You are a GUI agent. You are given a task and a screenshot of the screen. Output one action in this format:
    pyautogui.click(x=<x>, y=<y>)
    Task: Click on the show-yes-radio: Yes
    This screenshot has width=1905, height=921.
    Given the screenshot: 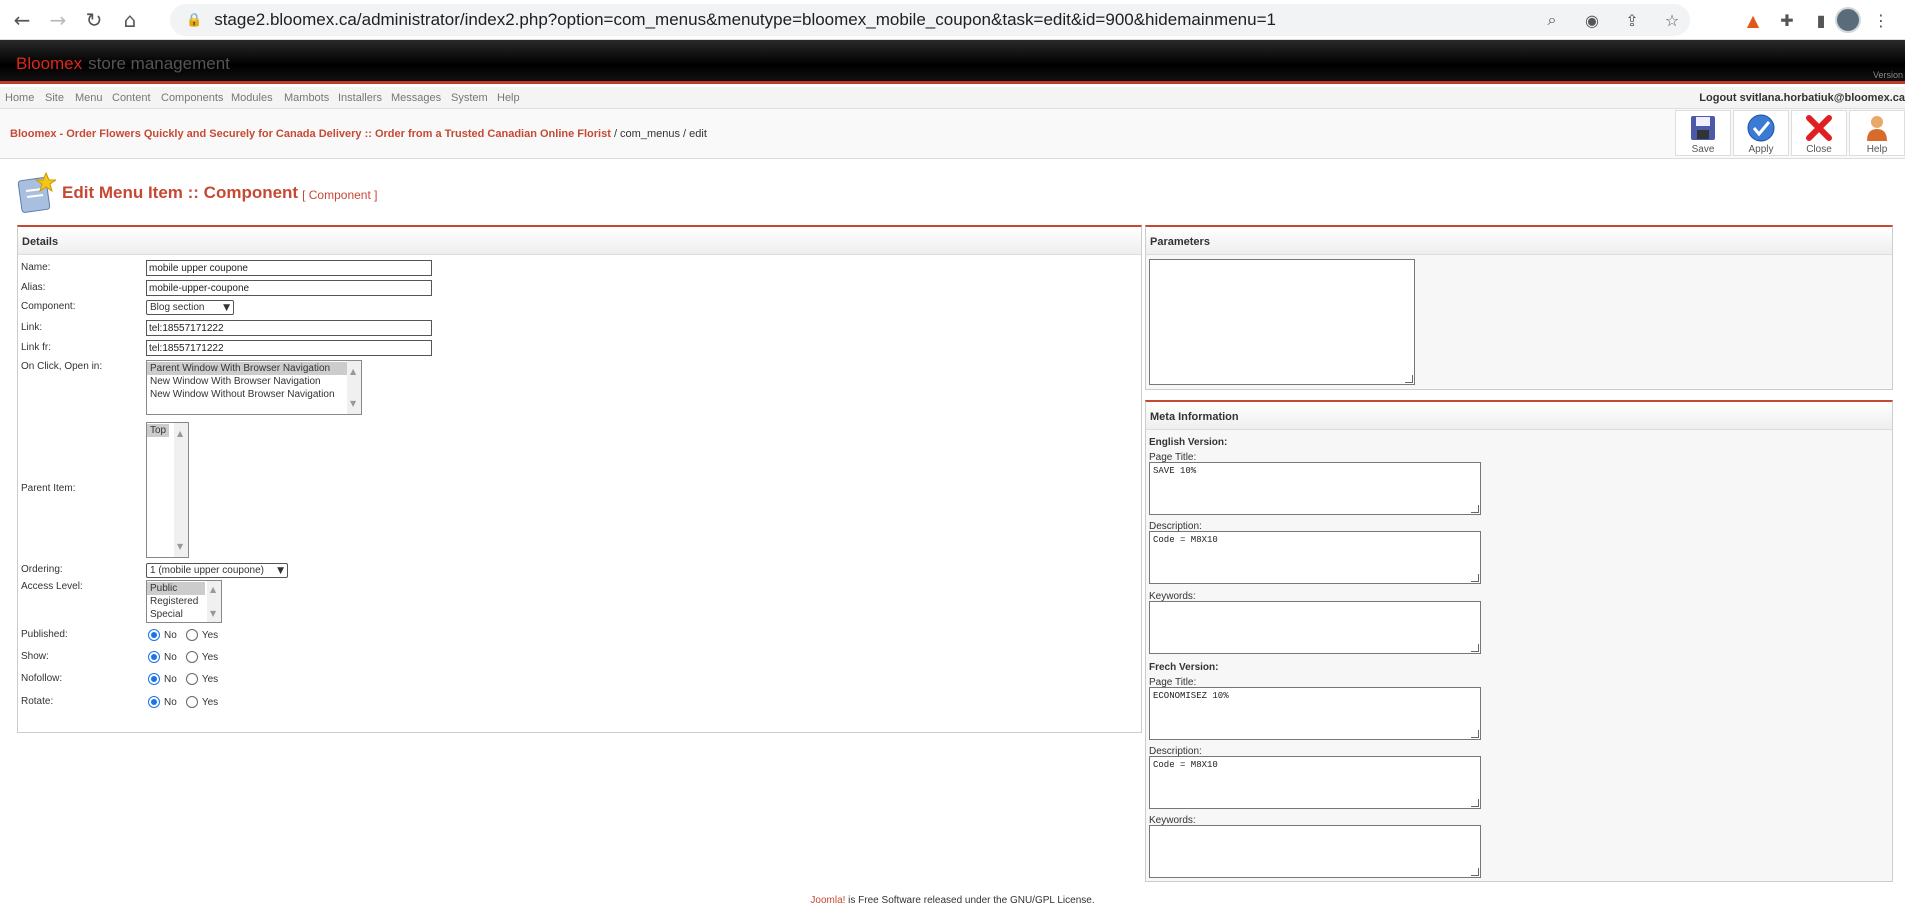 What is the action you would take?
    pyautogui.click(x=201, y=657)
    